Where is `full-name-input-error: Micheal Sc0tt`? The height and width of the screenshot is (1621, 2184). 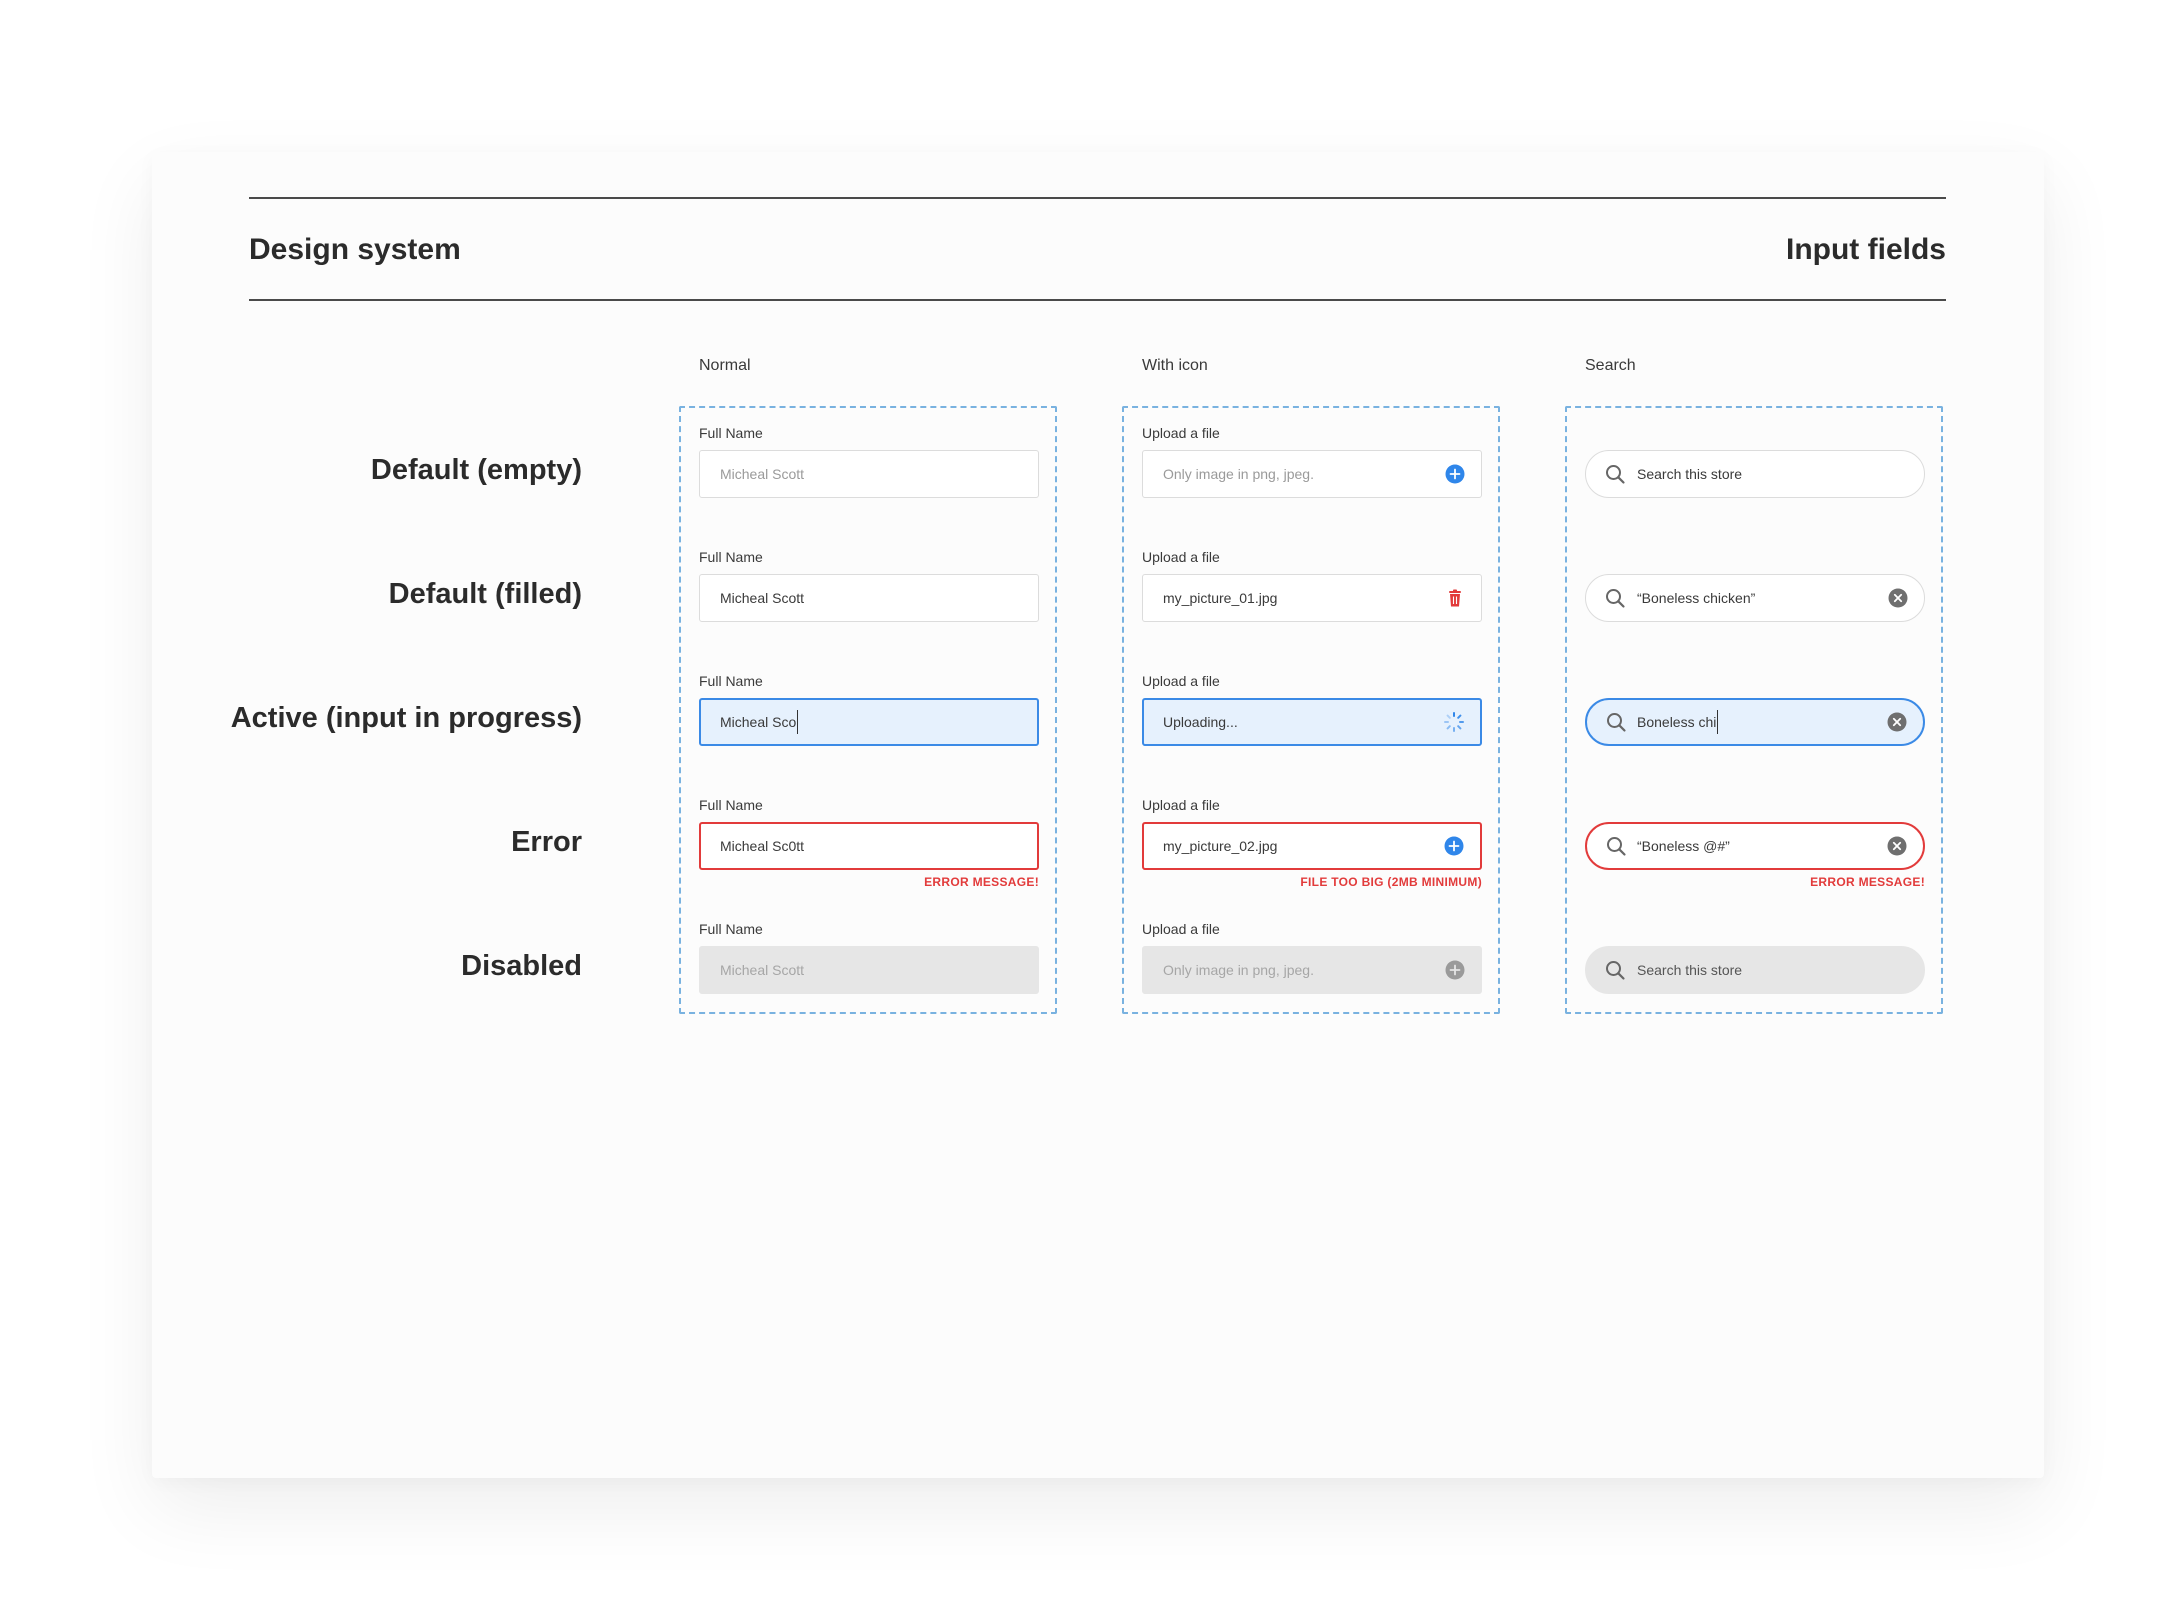
full-name-input-error: Micheal Sc0tt is located at coordinates (869, 846).